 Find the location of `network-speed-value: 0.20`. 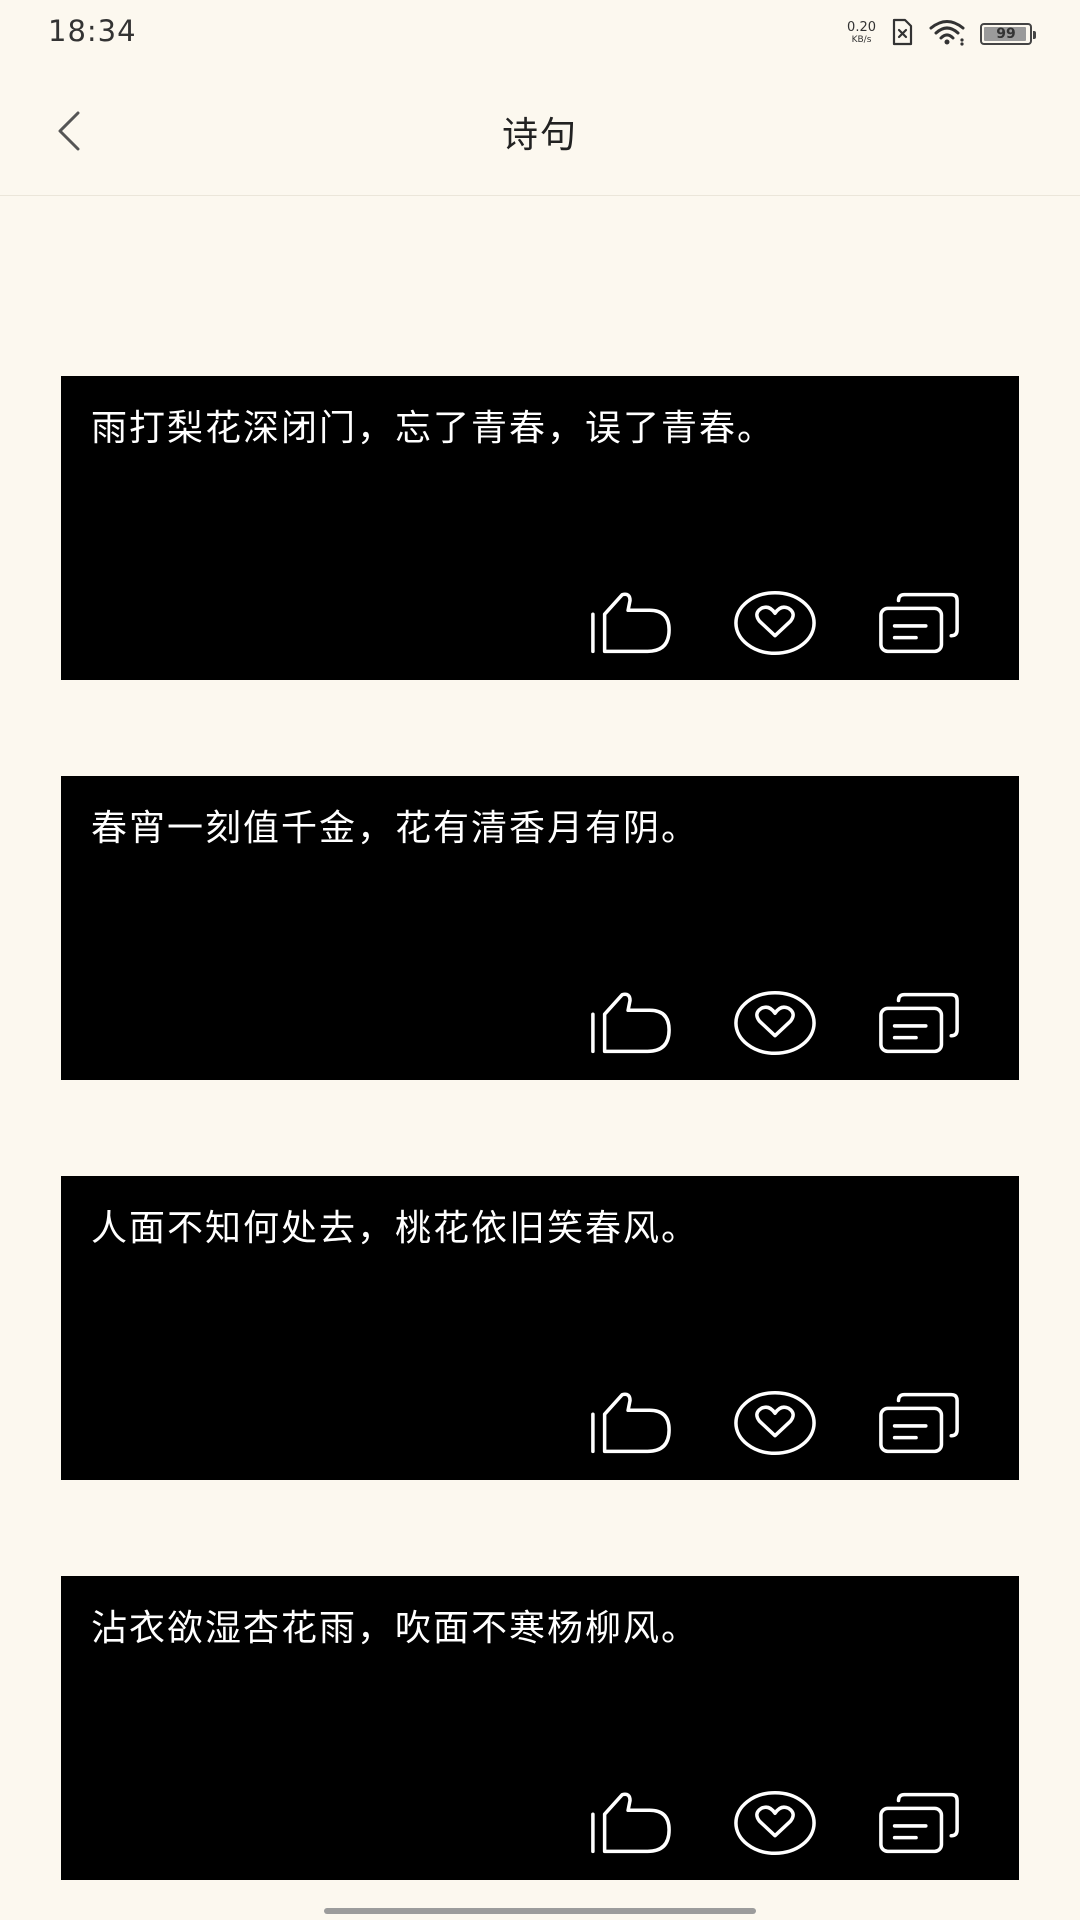

network-speed-value: 0.20 is located at coordinates (861, 27).